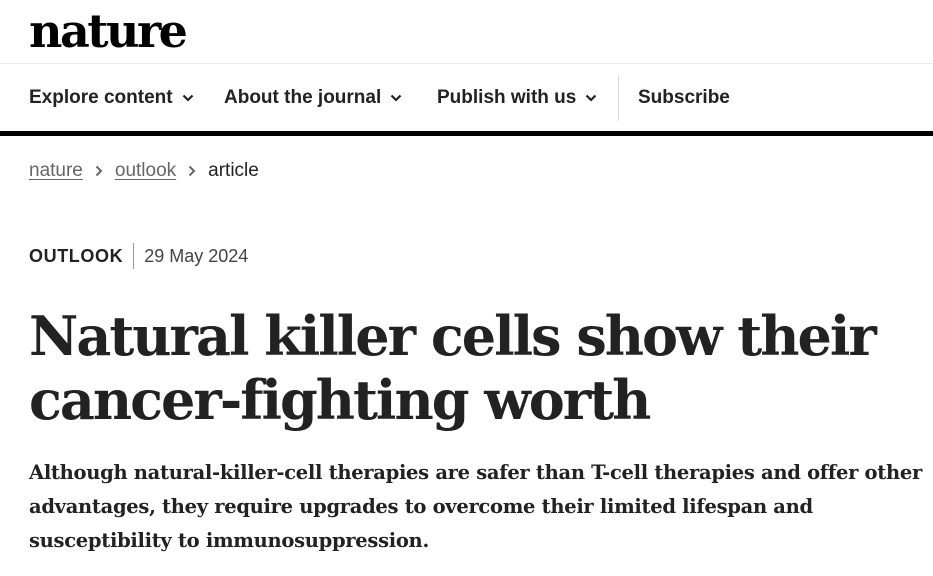 This screenshot has height=576, width=933. What do you see at coordinates (108, 31) in the screenshot?
I see `nature-logo: nature` at bounding box center [108, 31].